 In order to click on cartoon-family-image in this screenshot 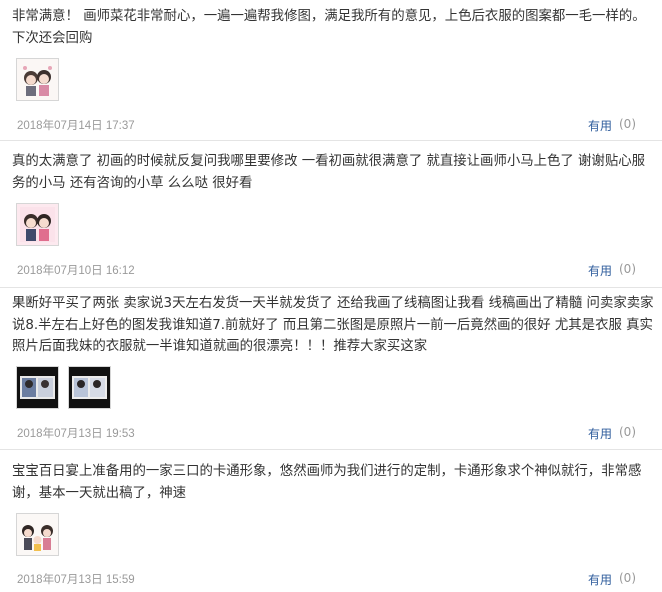, I will do `click(37, 534)`.